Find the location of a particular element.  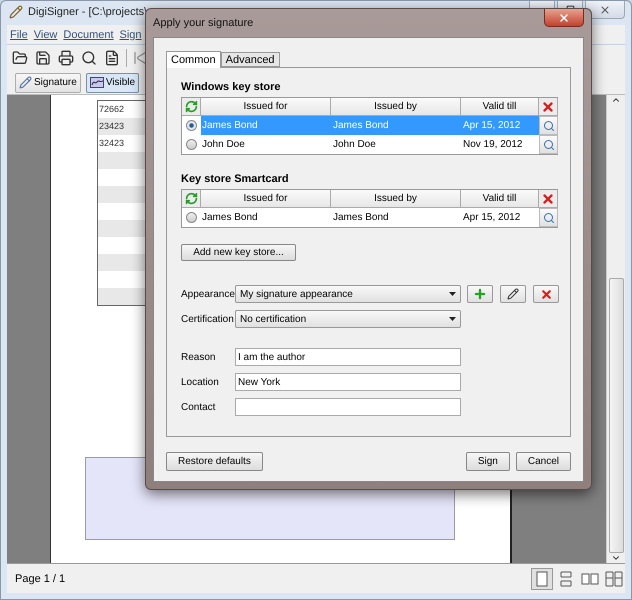

toolbar-button: Signature is located at coordinates (48, 82).